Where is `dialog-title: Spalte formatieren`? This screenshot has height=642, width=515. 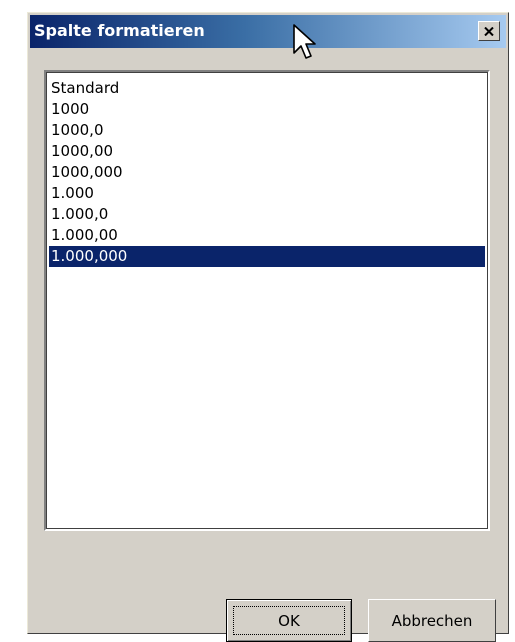 dialog-title: Spalte formatieren is located at coordinates (119, 30).